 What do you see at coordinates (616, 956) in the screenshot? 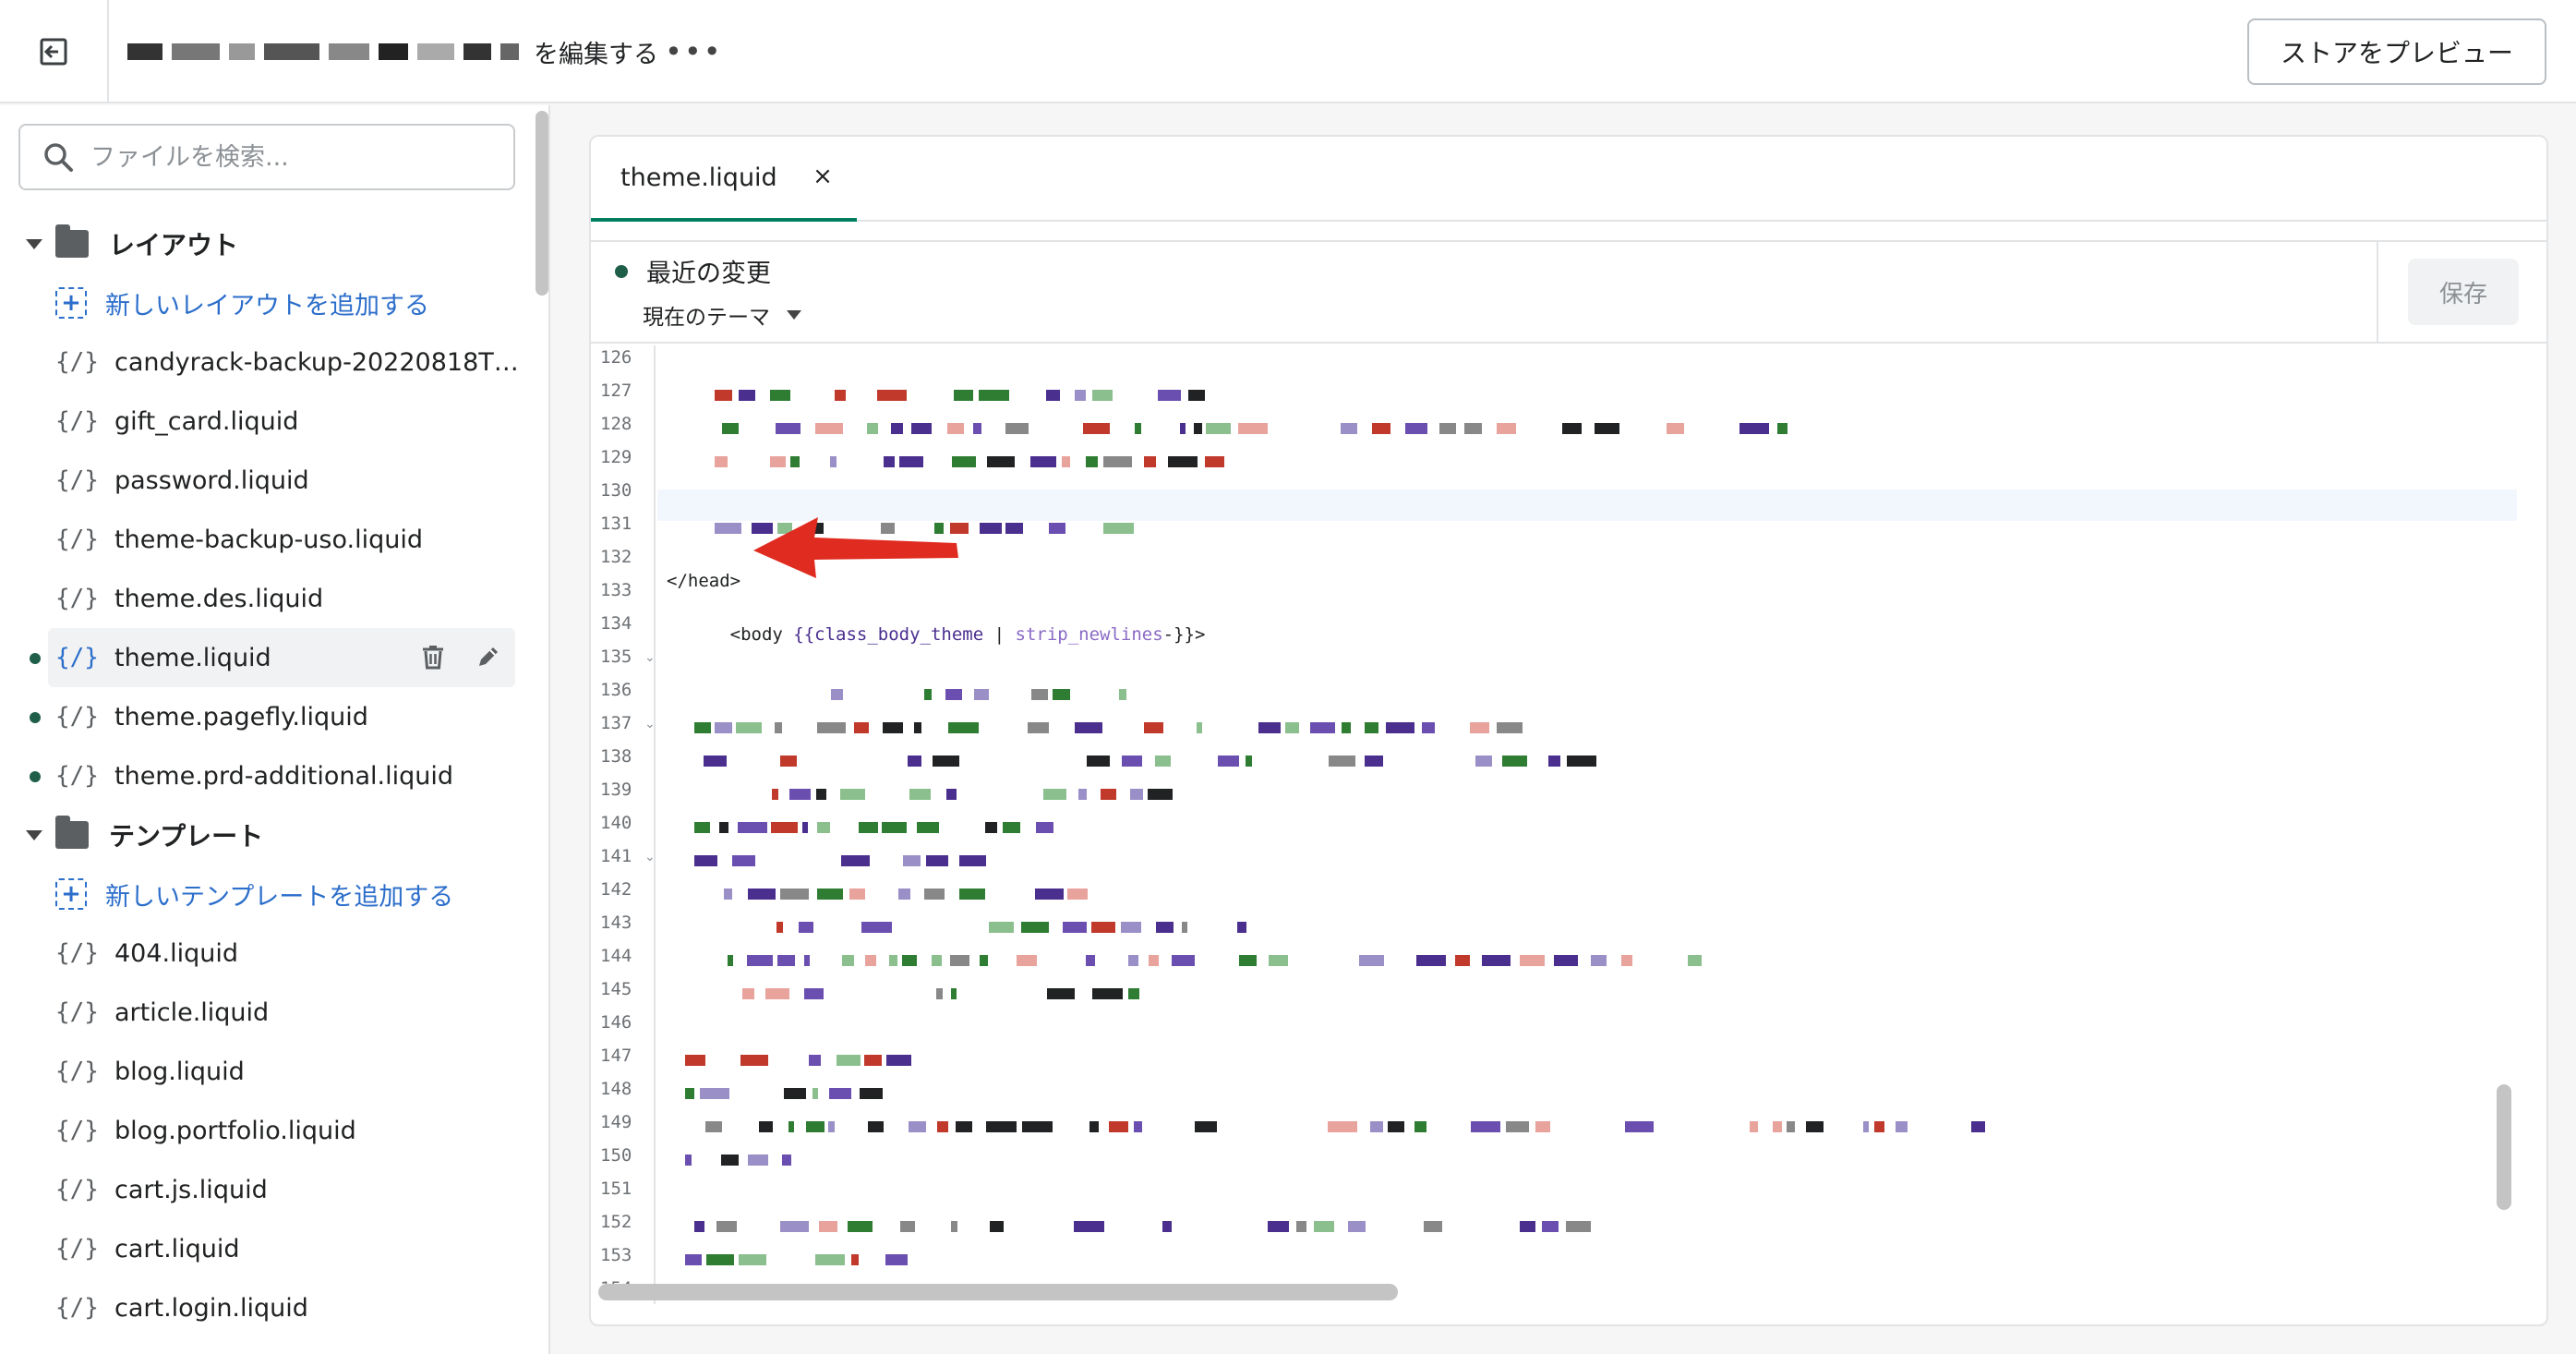
I see `line-number: 144` at bounding box center [616, 956].